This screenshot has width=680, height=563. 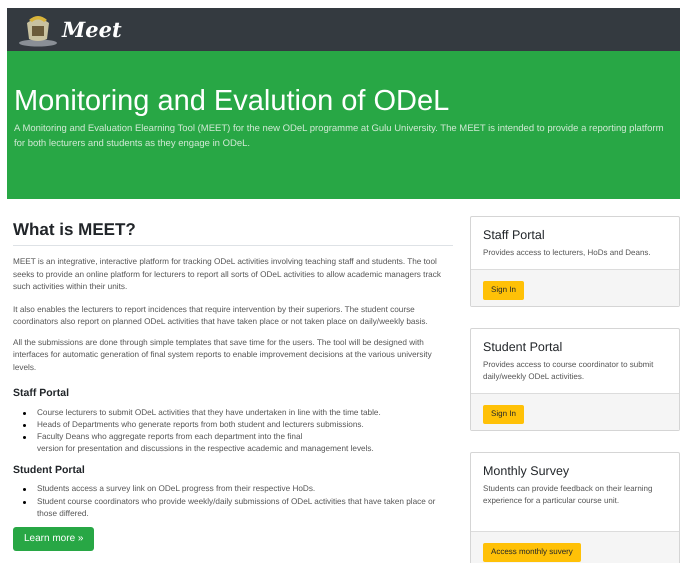 What do you see at coordinates (92, 29) in the screenshot?
I see `brand-name: Meet` at bounding box center [92, 29].